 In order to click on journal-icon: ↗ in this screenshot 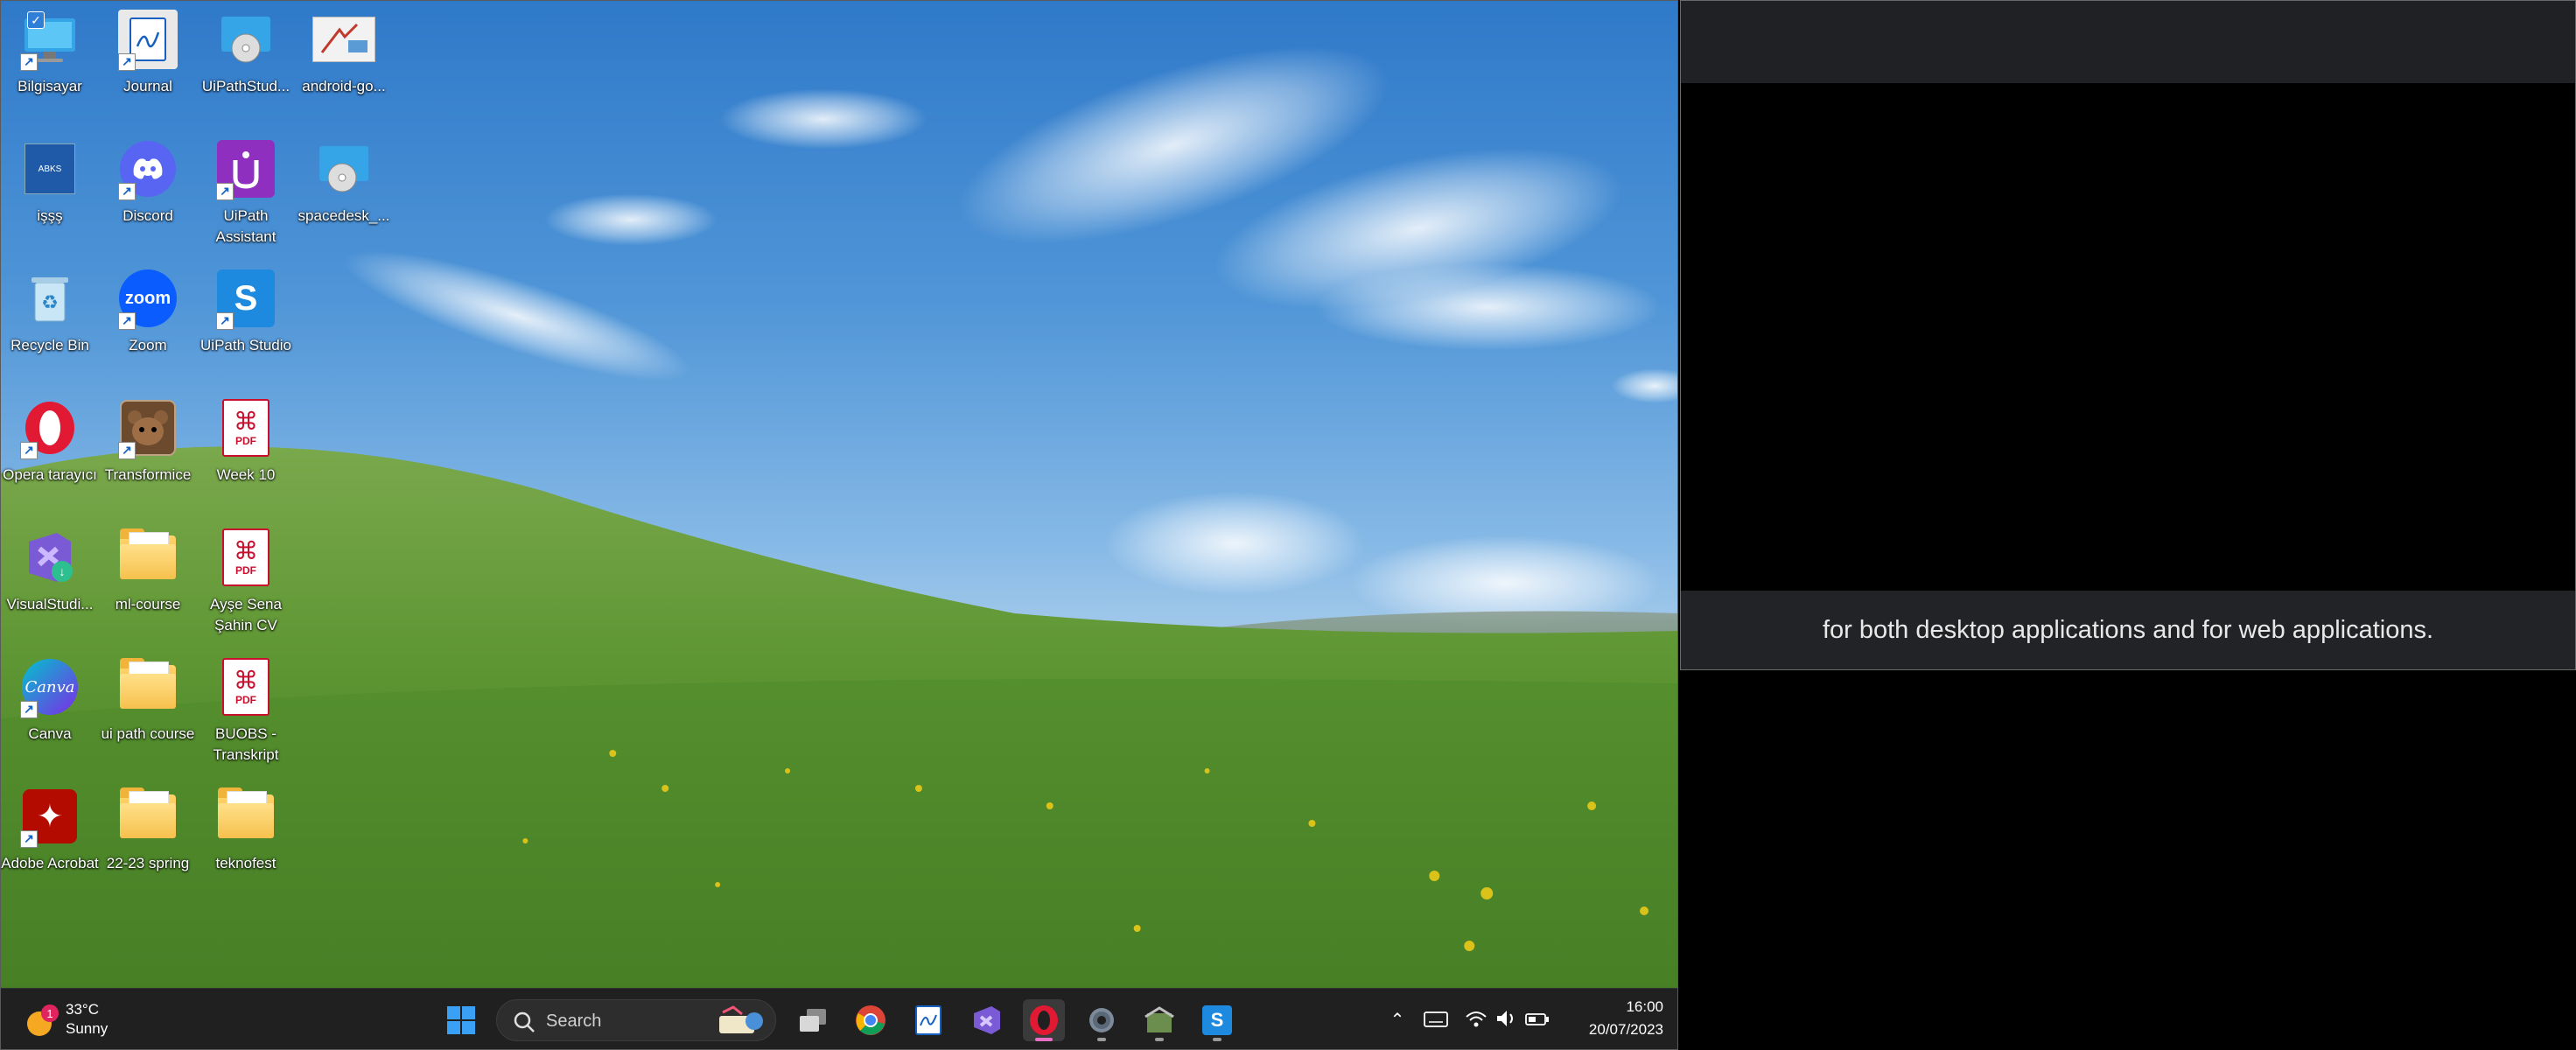, I will do `click(147, 39)`.